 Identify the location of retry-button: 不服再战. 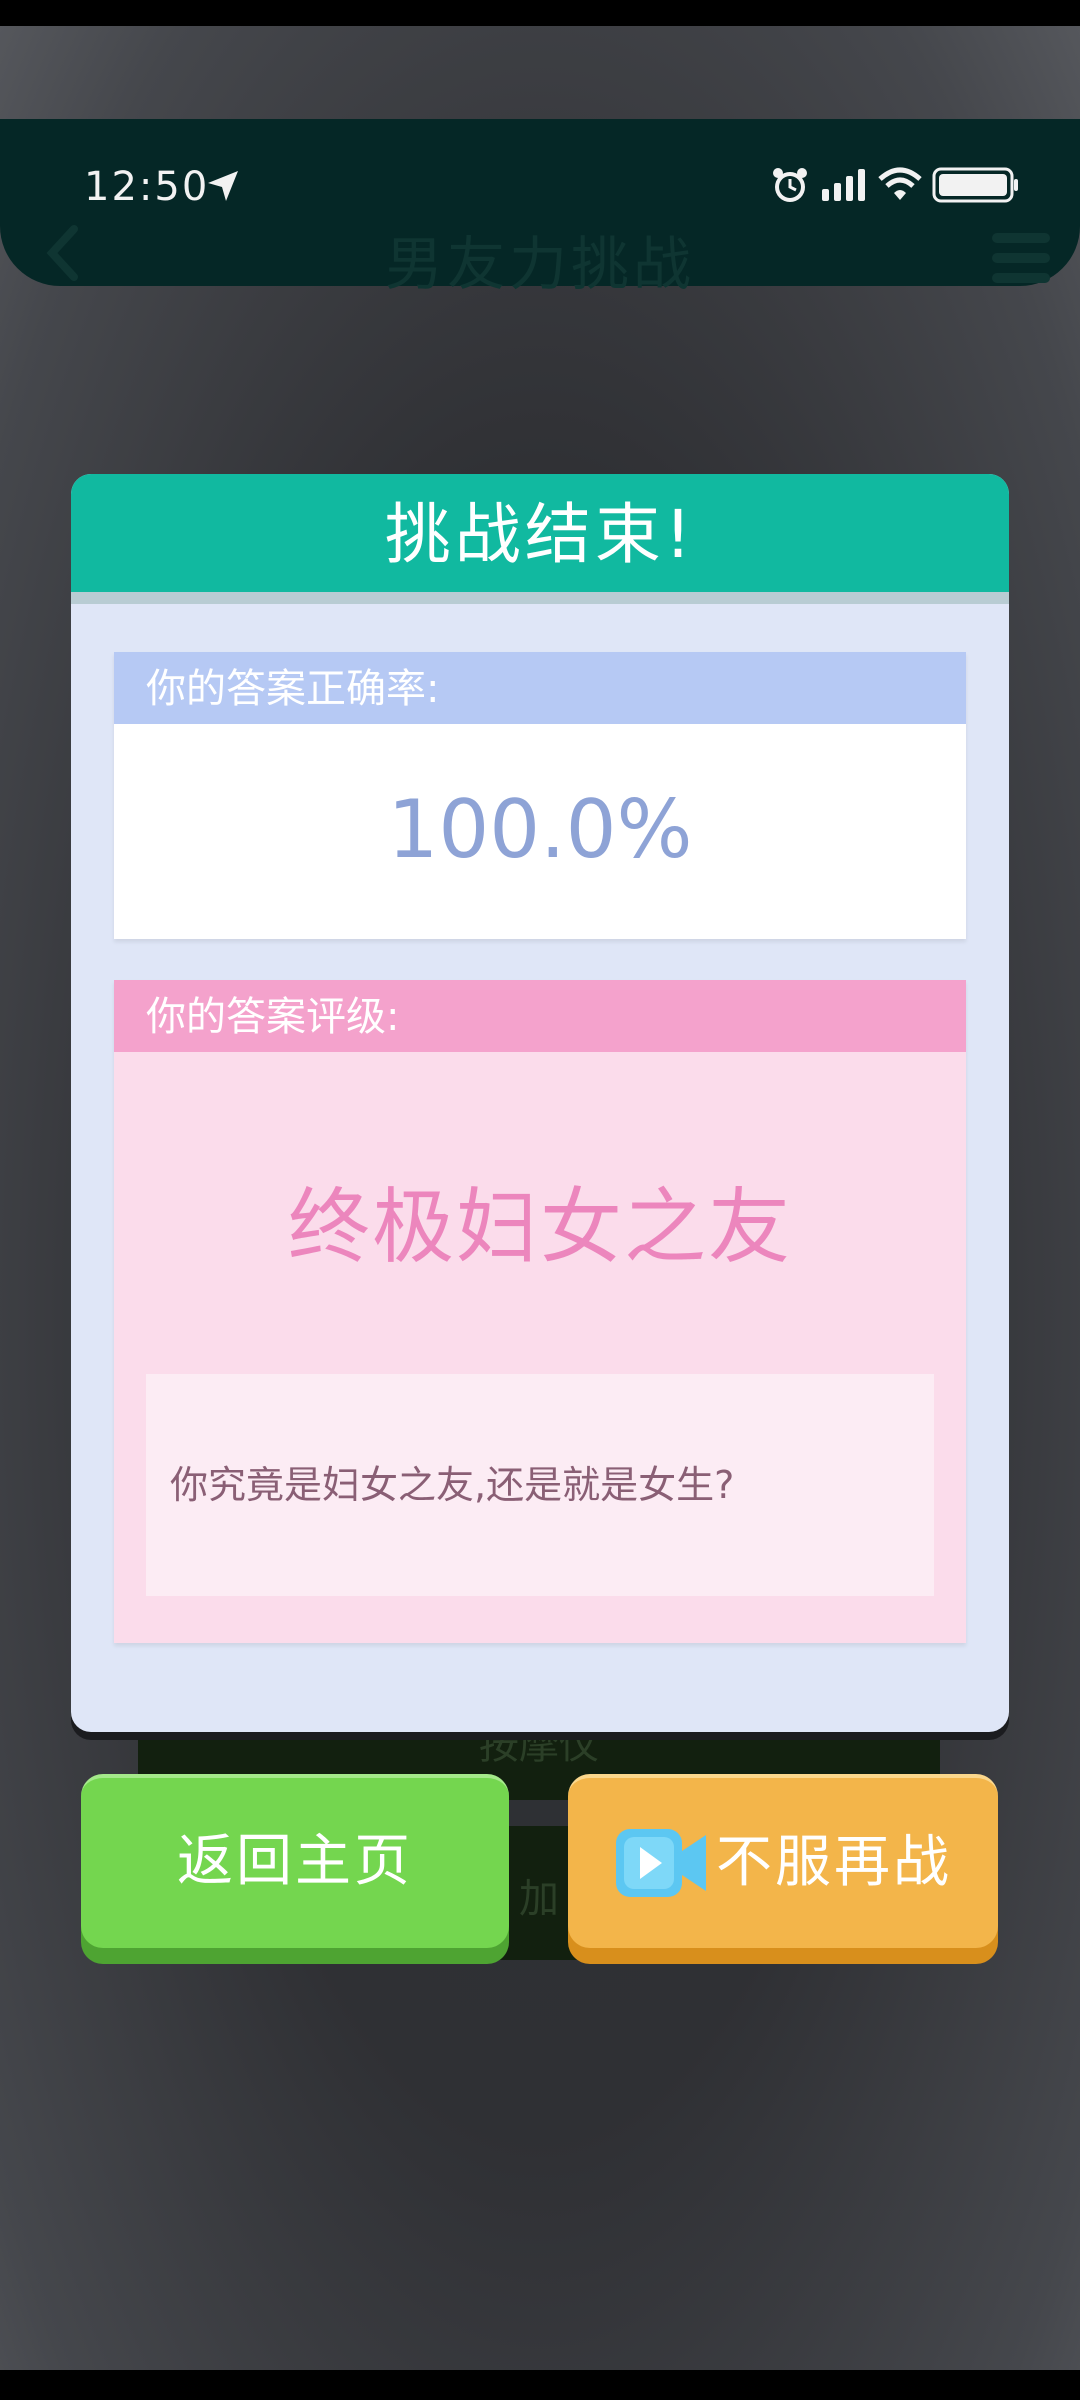
(783, 1861).